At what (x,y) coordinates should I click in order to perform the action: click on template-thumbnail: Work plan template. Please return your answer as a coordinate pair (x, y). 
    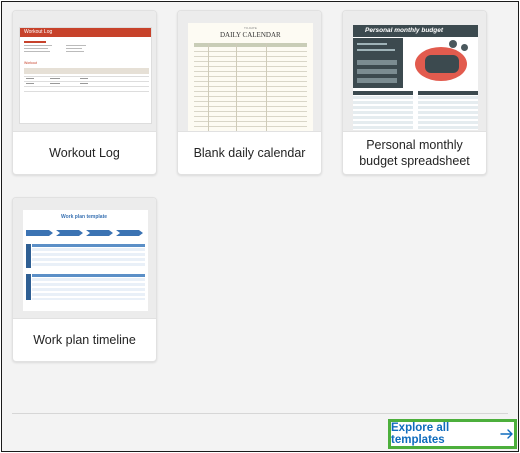
    Looking at the image, I should click on (84, 258).